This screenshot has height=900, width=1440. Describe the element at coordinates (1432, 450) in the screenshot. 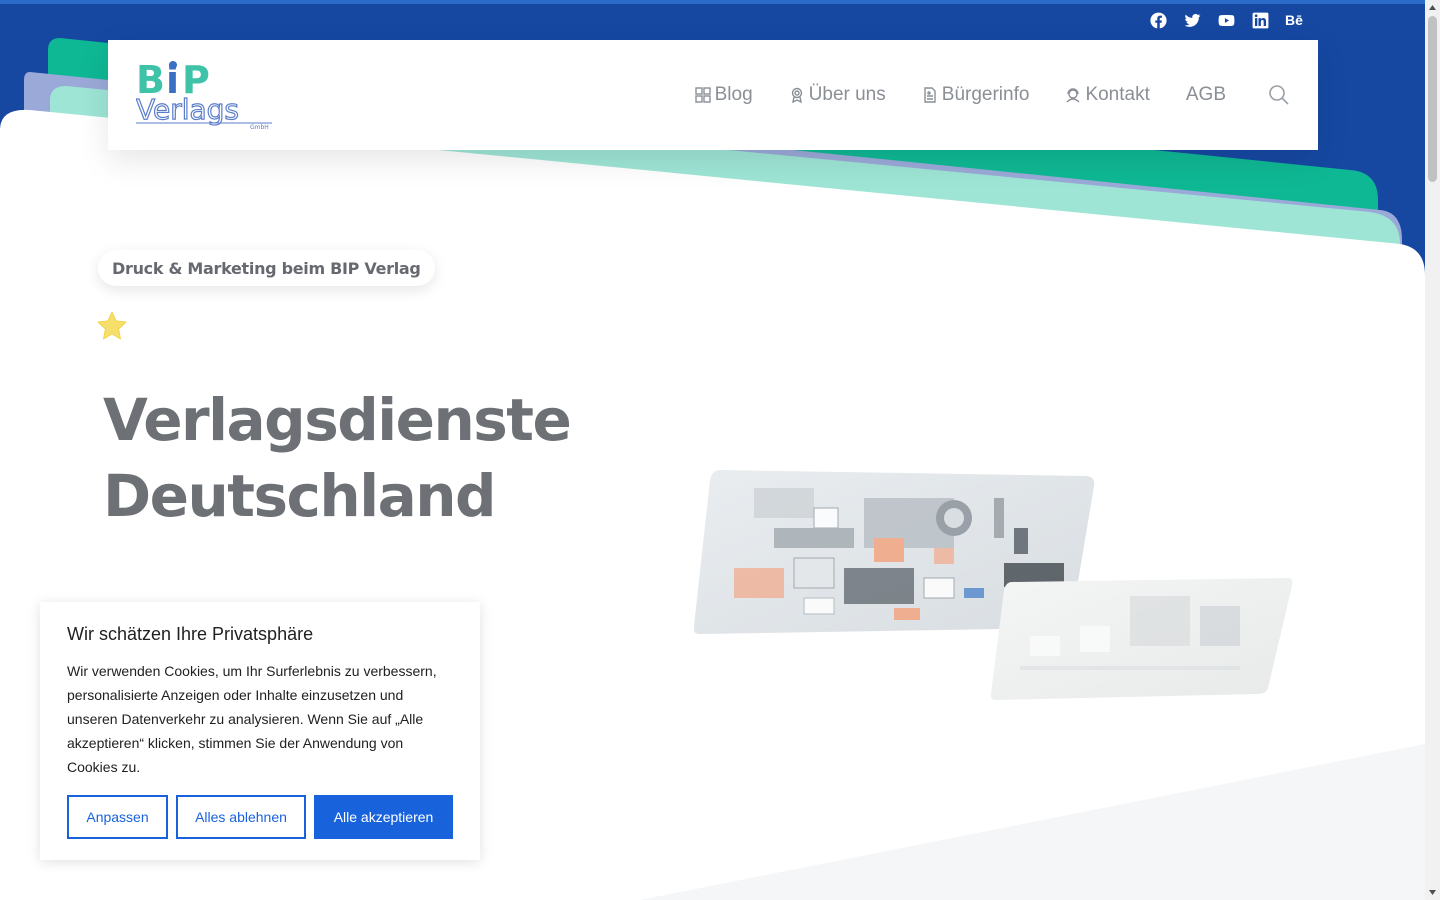

I see `page-scrollbar` at that location.